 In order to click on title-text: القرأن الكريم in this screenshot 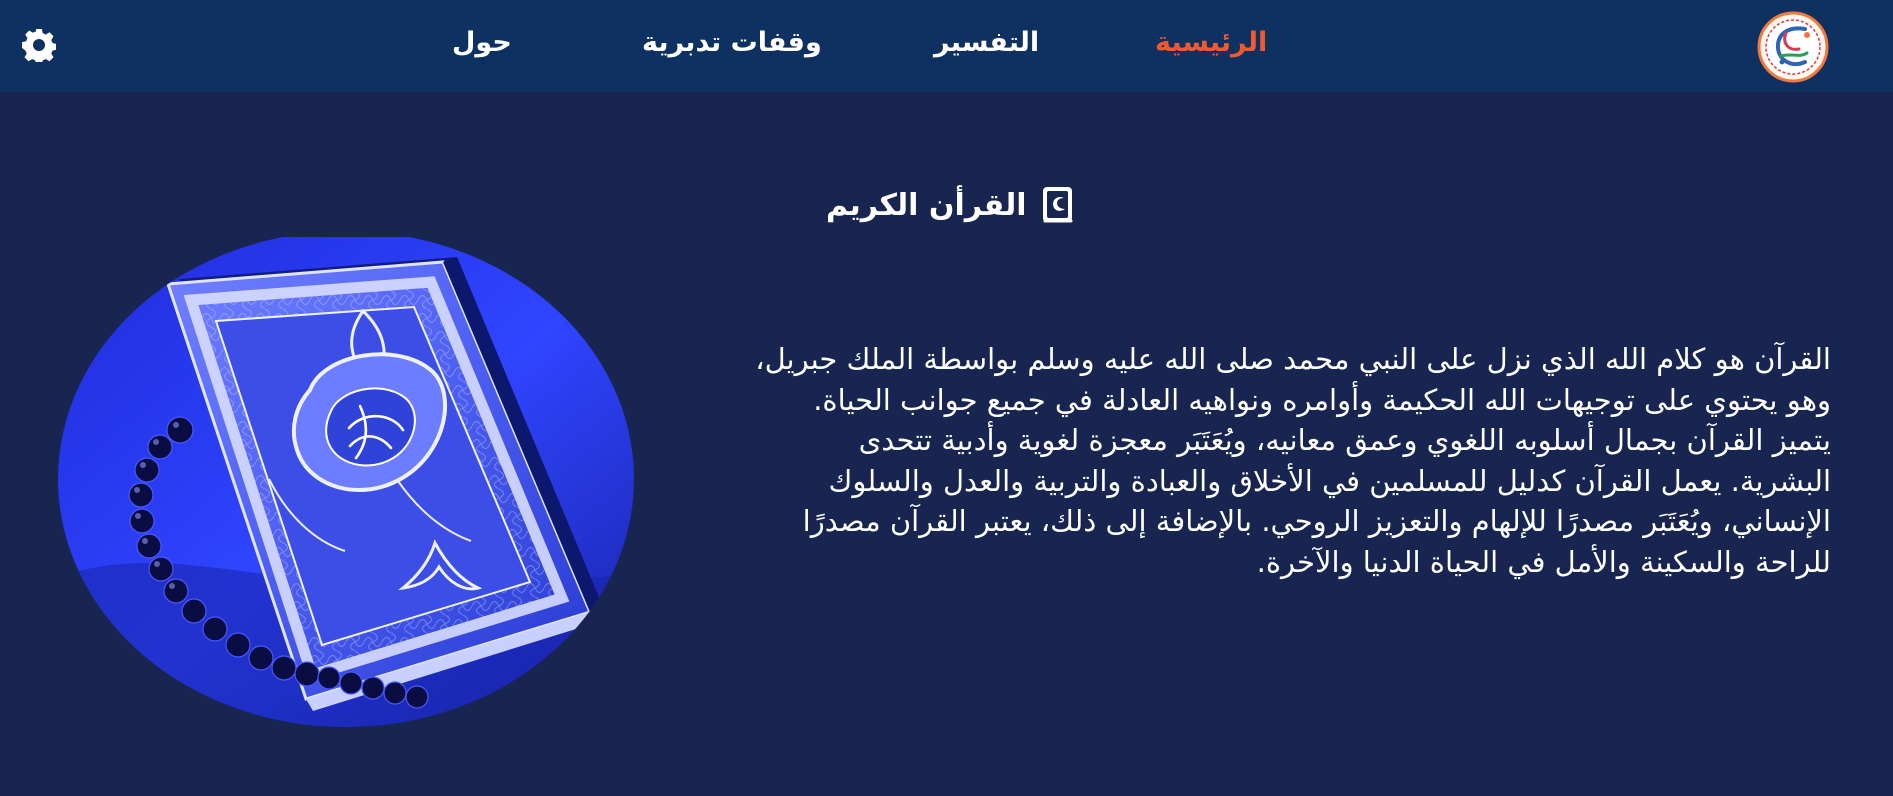, I will do `click(926, 205)`.